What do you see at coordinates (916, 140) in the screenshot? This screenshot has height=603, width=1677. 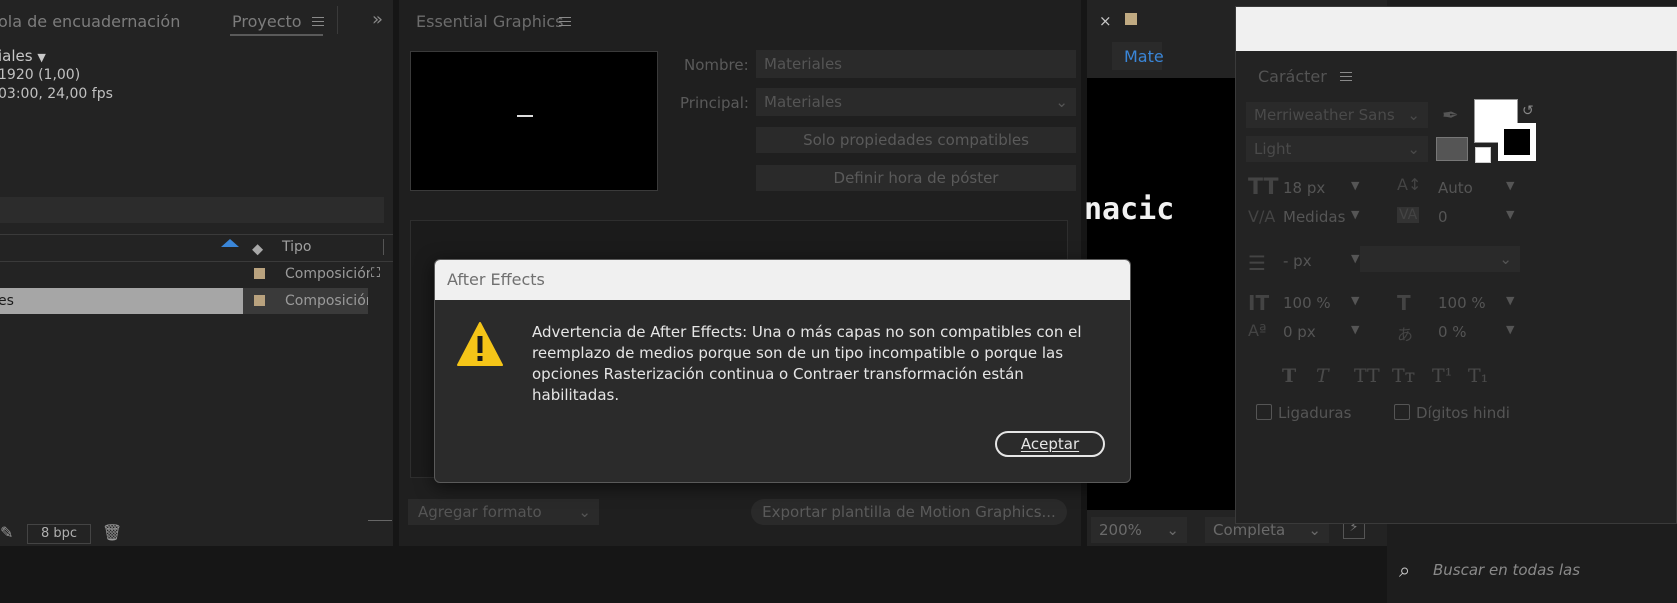 I see `solo-compatible-button: Solo propiedades compatibles` at bounding box center [916, 140].